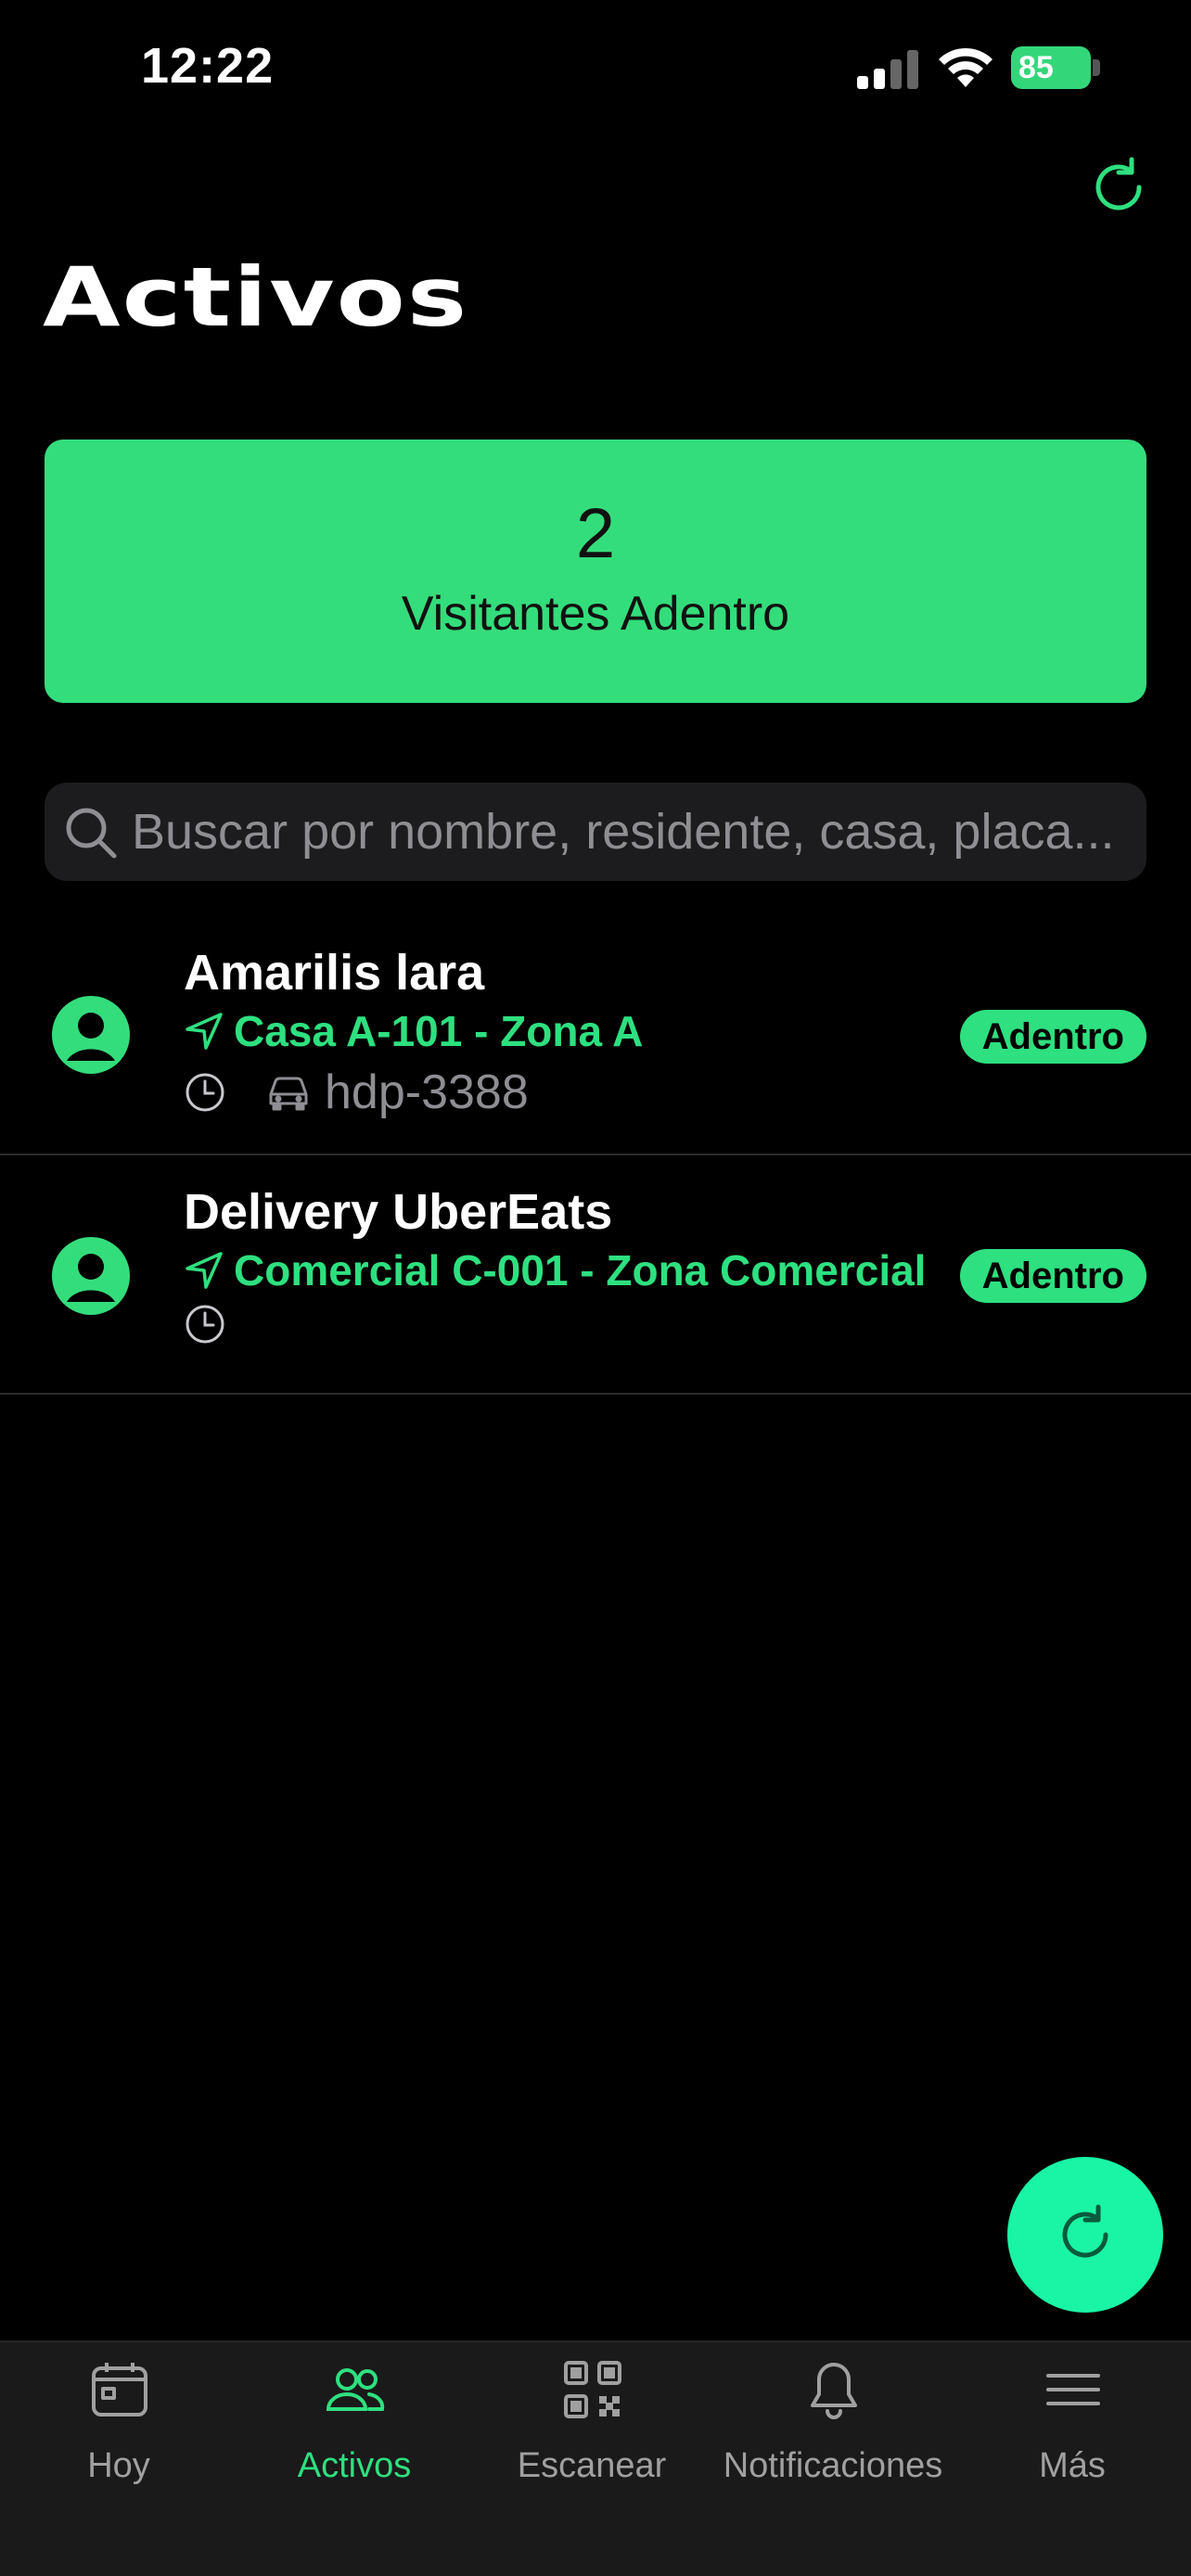 Image resolution: width=1191 pixels, height=2576 pixels. What do you see at coordinates (118, 2465) in the screenshot?
I see `tab-label: Hoy` at bounding box center [118, 2465].